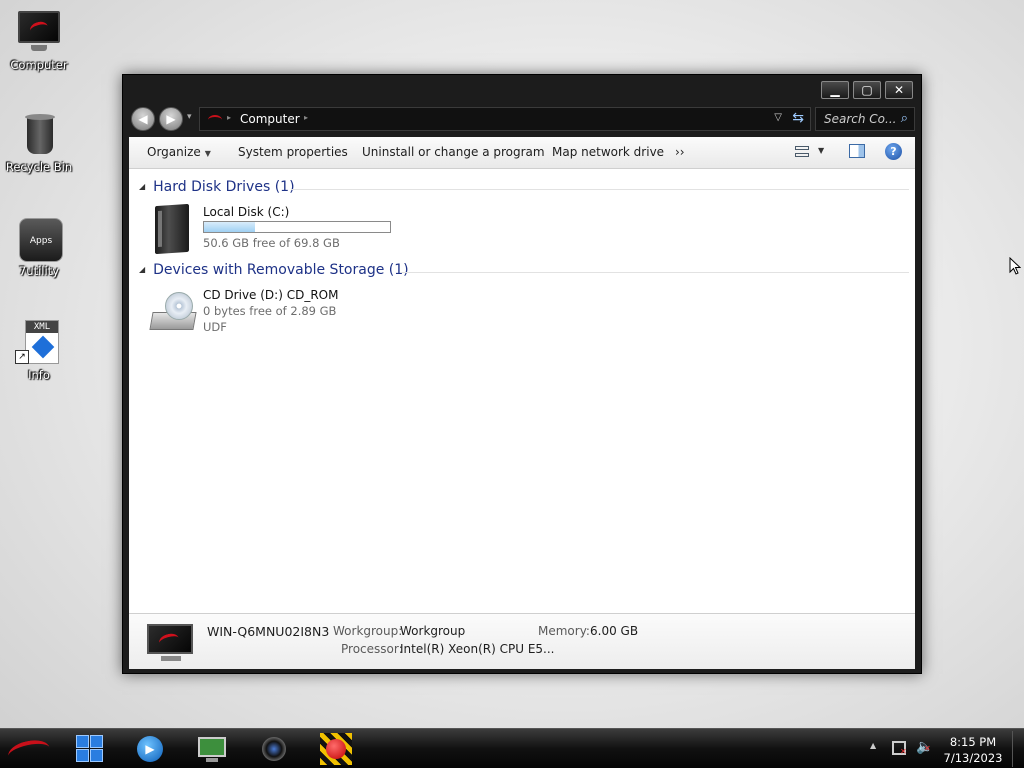 This screenshot has height=768, width=1024. What do you see at coordinates (174, 152) in the screenshot?
I see `organize-label: Organize` at bounding box center [174, 152].